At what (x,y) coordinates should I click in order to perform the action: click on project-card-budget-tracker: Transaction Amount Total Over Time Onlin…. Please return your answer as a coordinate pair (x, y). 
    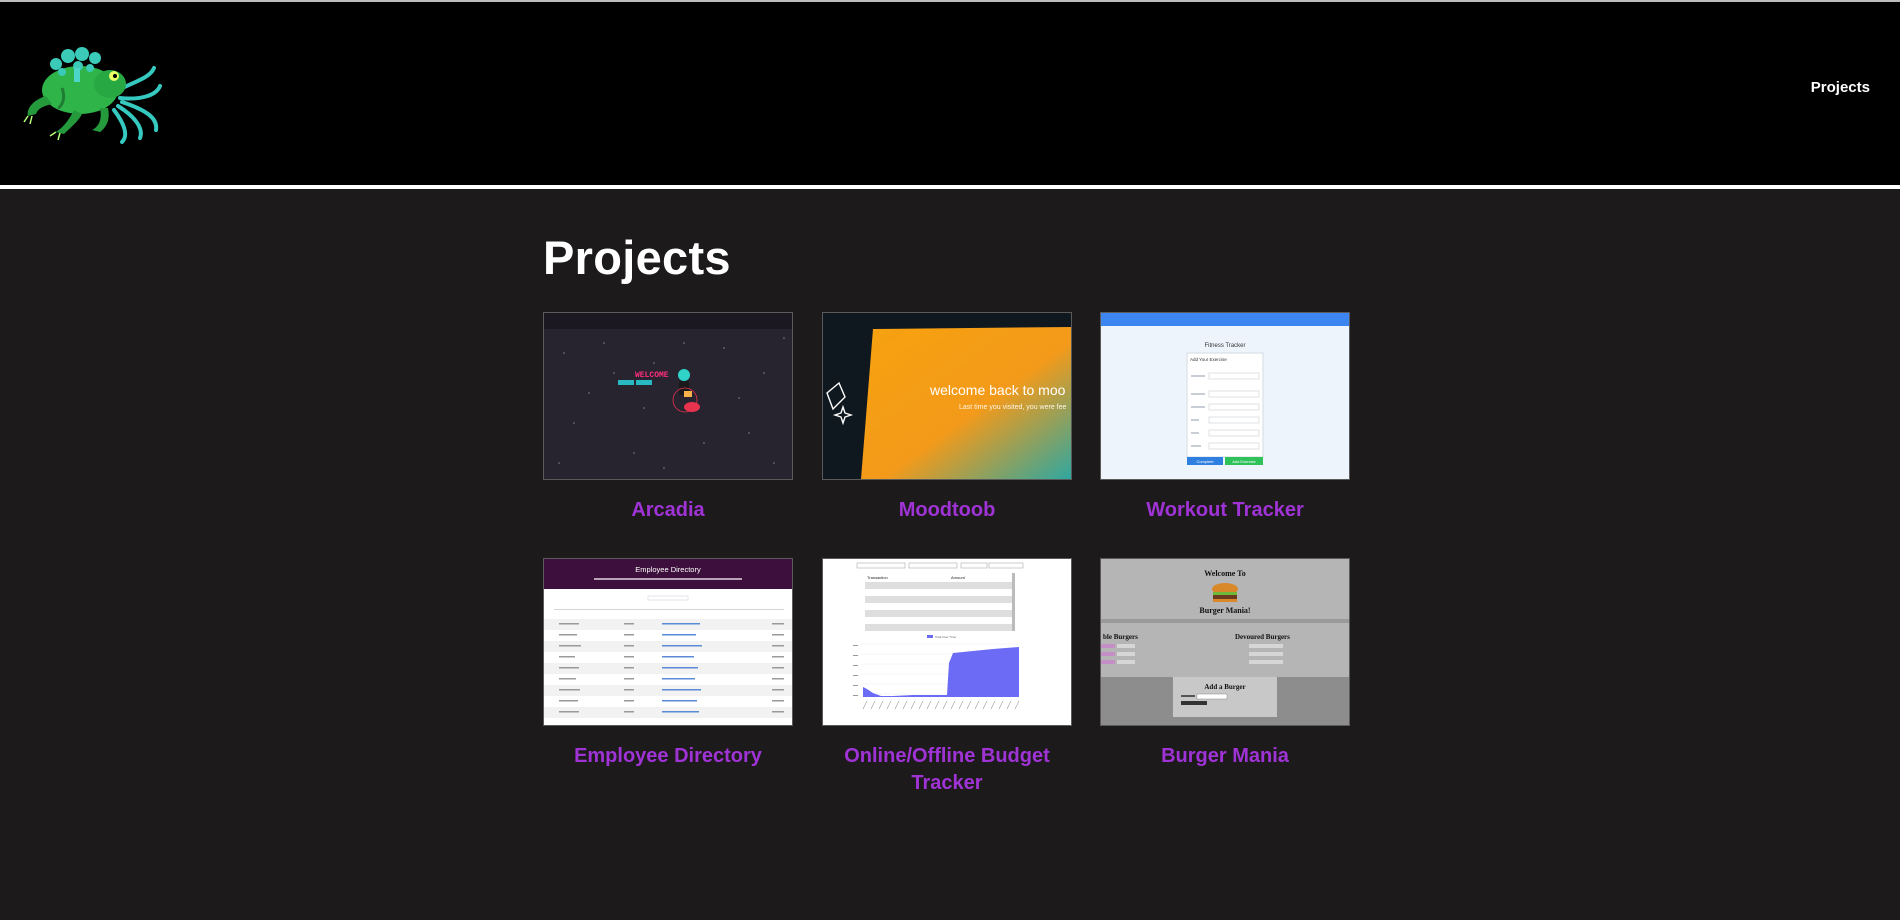
    Looking at the image, I should click on (947, 677).